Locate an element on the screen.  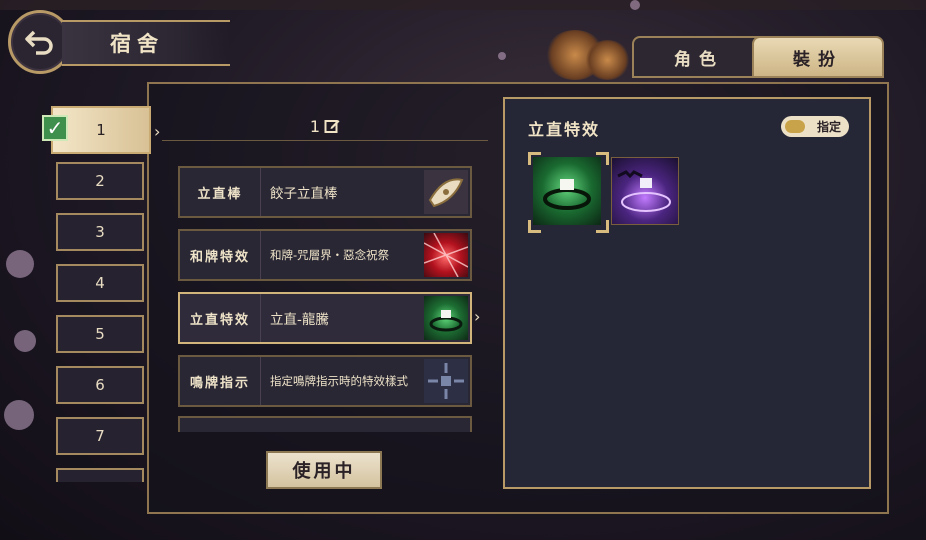
item-category: 立直棒 is located at coordinates (220, 192).